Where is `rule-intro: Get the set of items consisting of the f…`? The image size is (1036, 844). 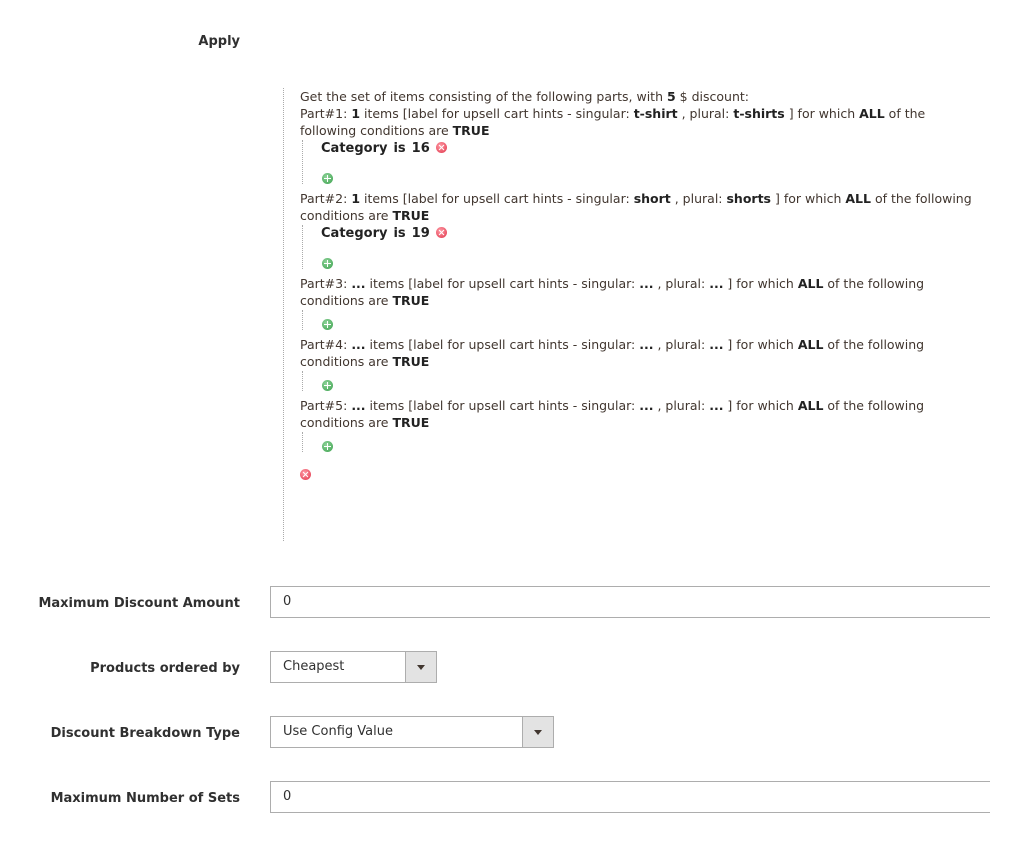
rule-intro: Get the set of items consisting of the f… is located at coordinates (524, 96).